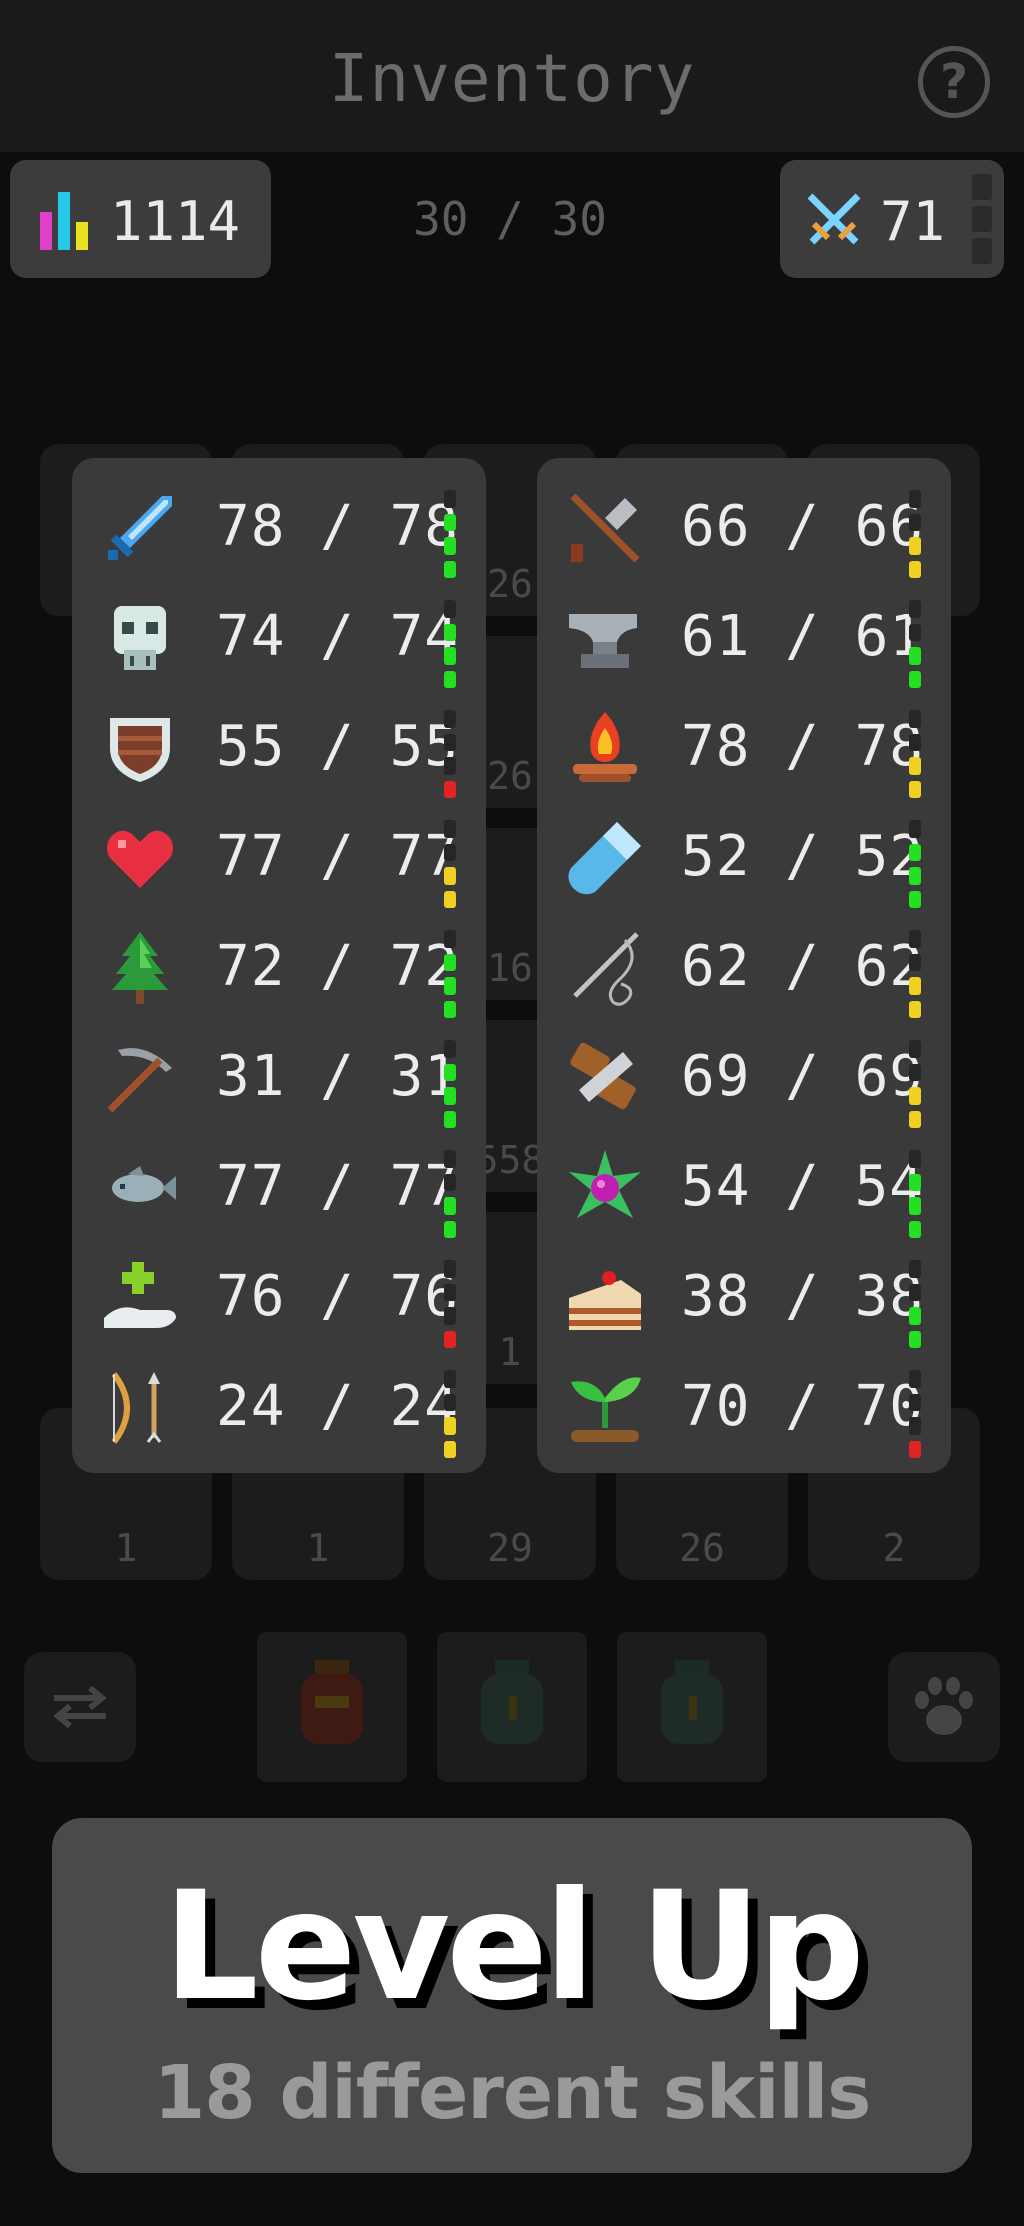 This screenshot has height=2226, width=1024. Describe the element at coordinates (338, 746) in the screenshot. I see `skill-level: 55 / 55` at that location.